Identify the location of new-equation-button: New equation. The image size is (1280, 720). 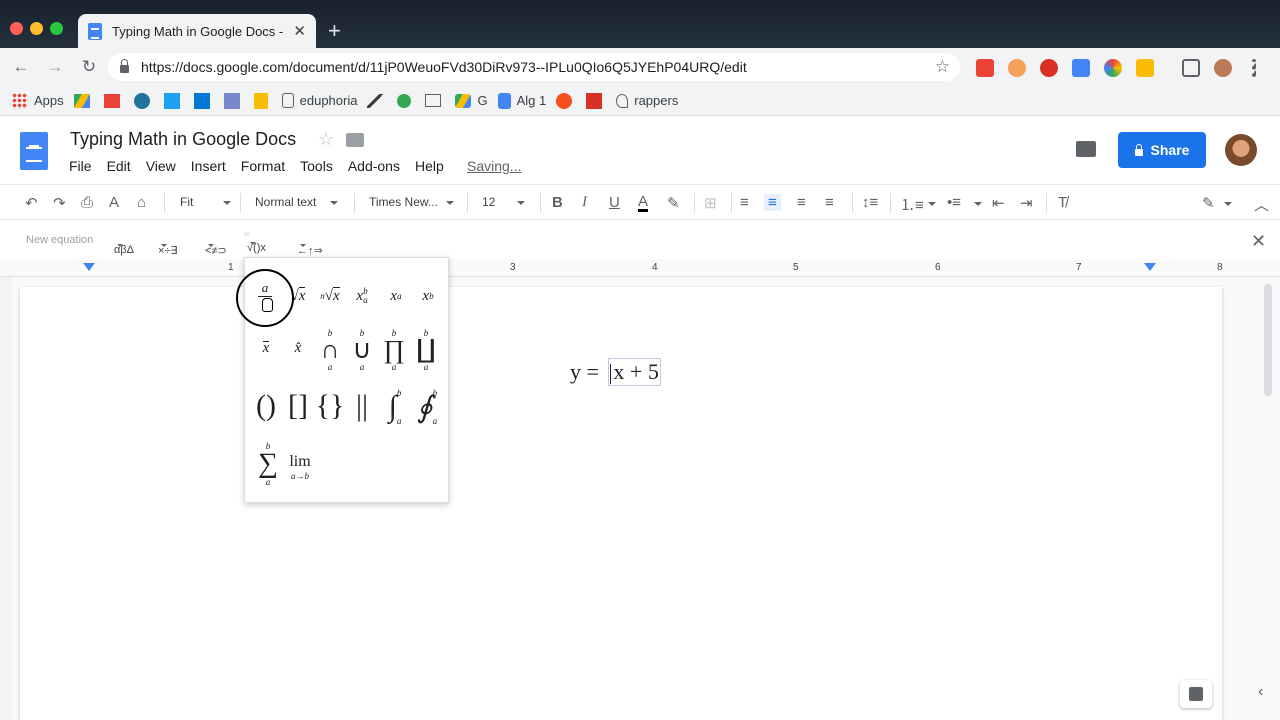
(59, 240).